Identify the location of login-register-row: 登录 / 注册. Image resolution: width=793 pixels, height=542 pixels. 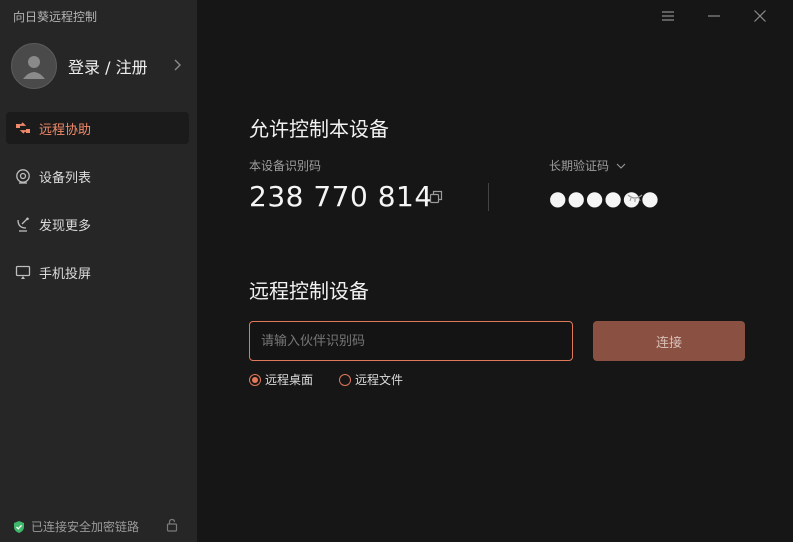
(101, 66).